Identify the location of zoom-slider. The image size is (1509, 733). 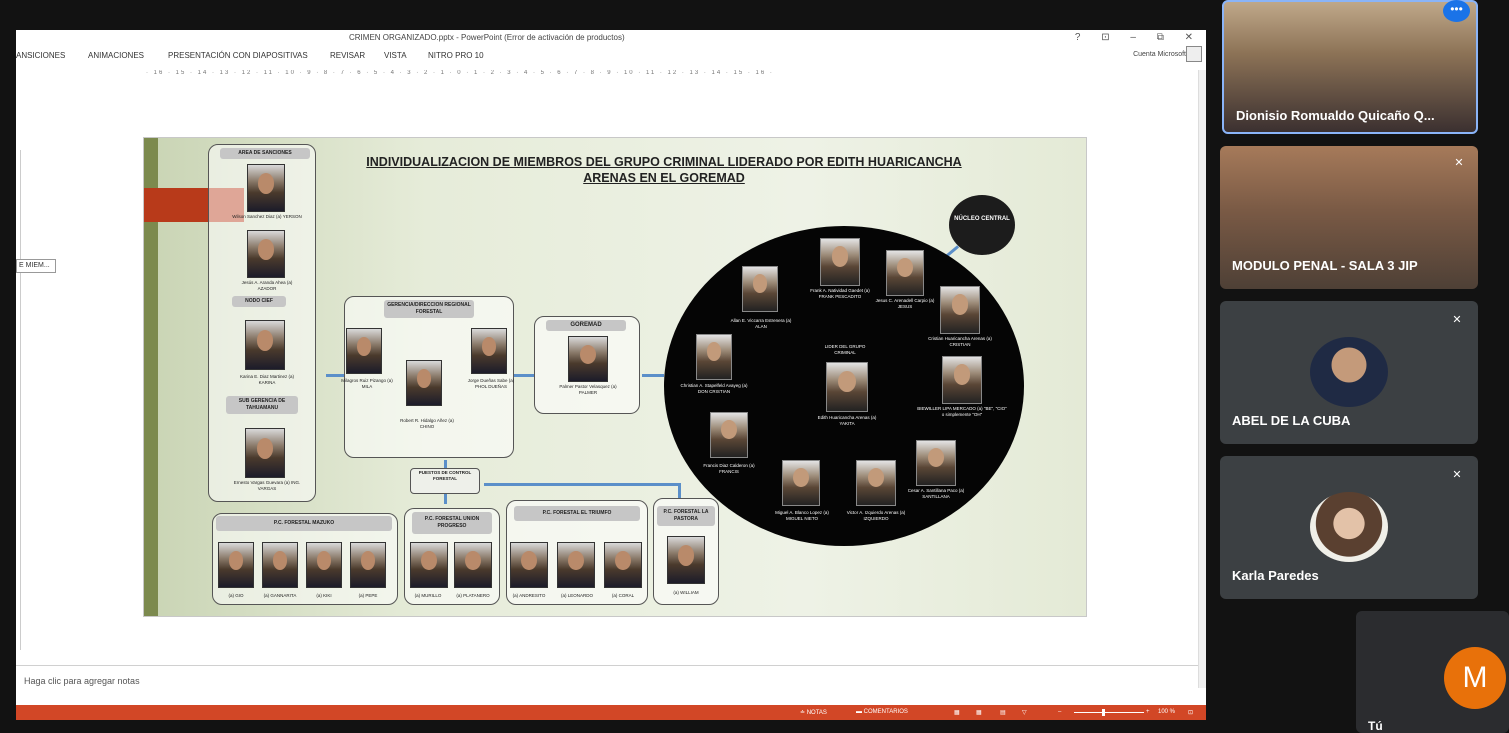
(1109, 712).